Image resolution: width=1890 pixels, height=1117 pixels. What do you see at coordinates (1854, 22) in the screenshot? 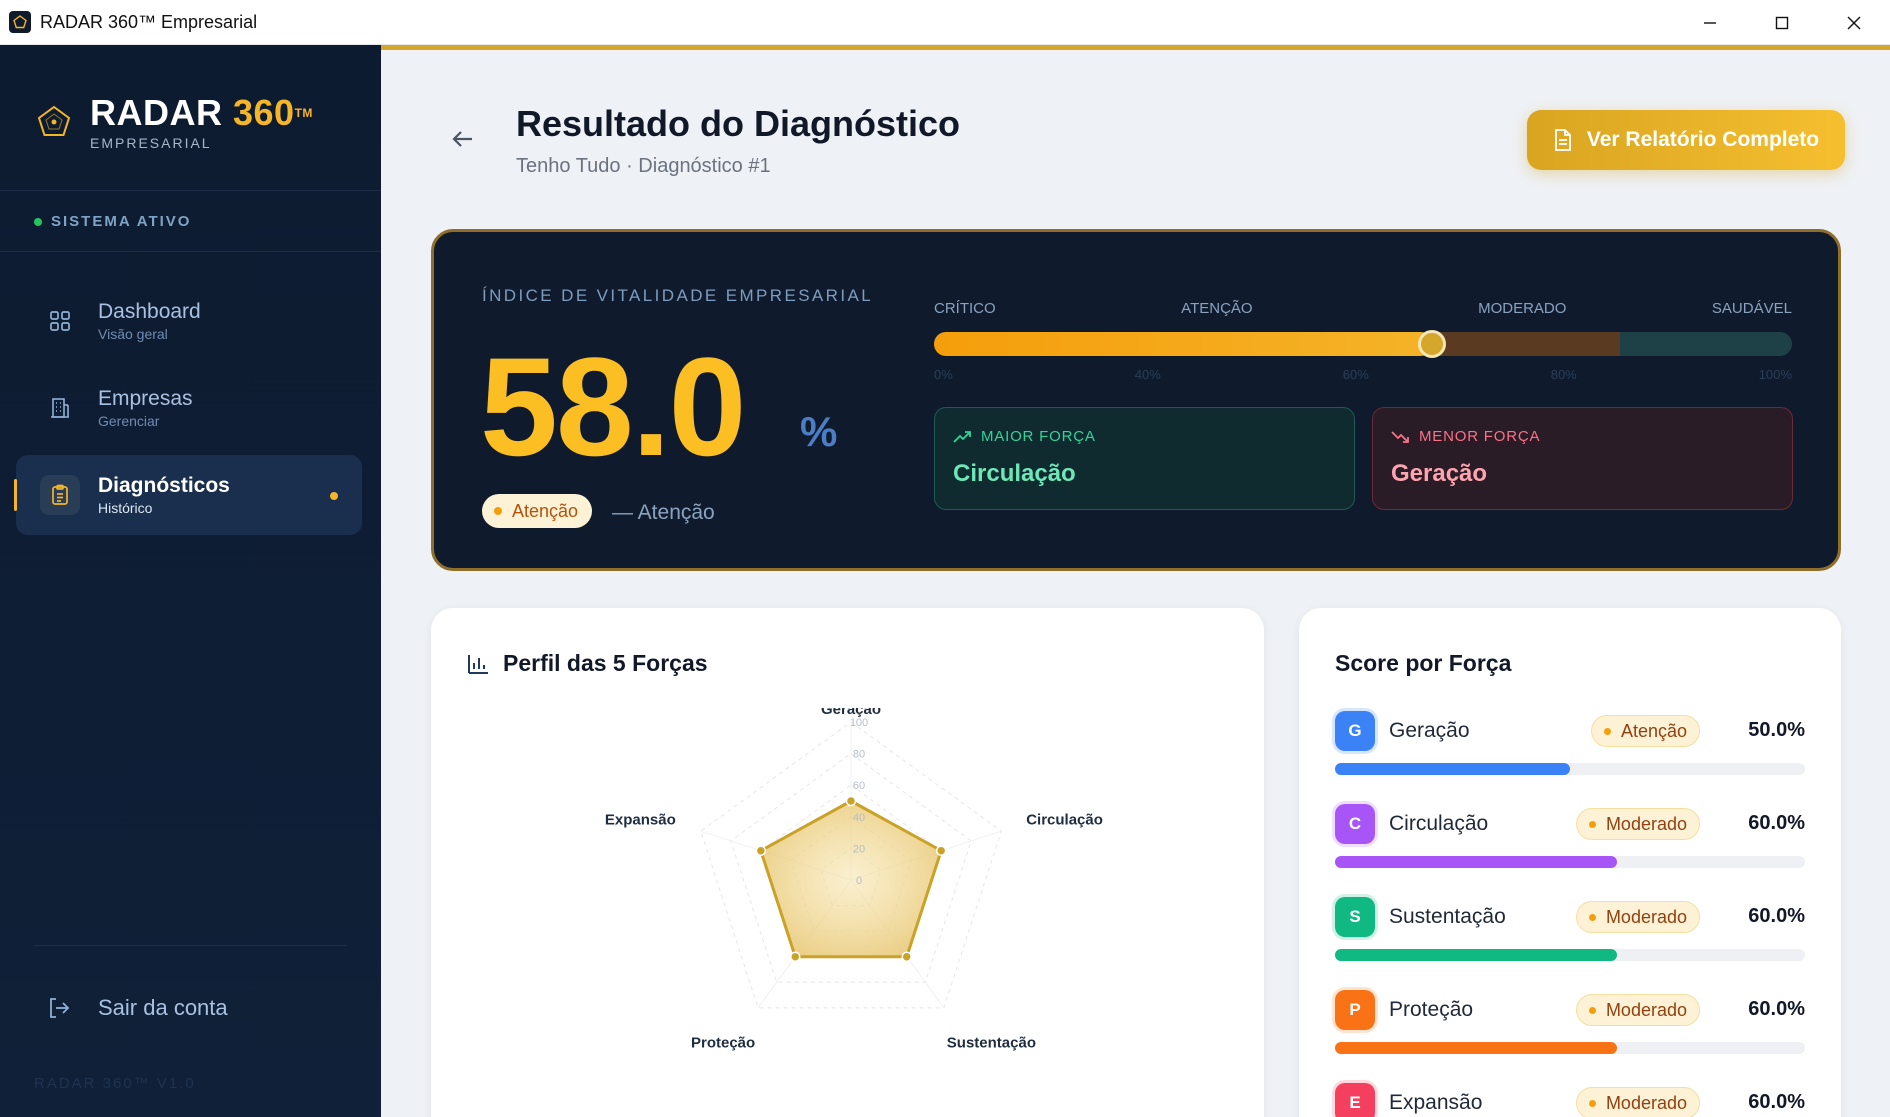
I see `close-icon` at bounding box center [1854, 22].